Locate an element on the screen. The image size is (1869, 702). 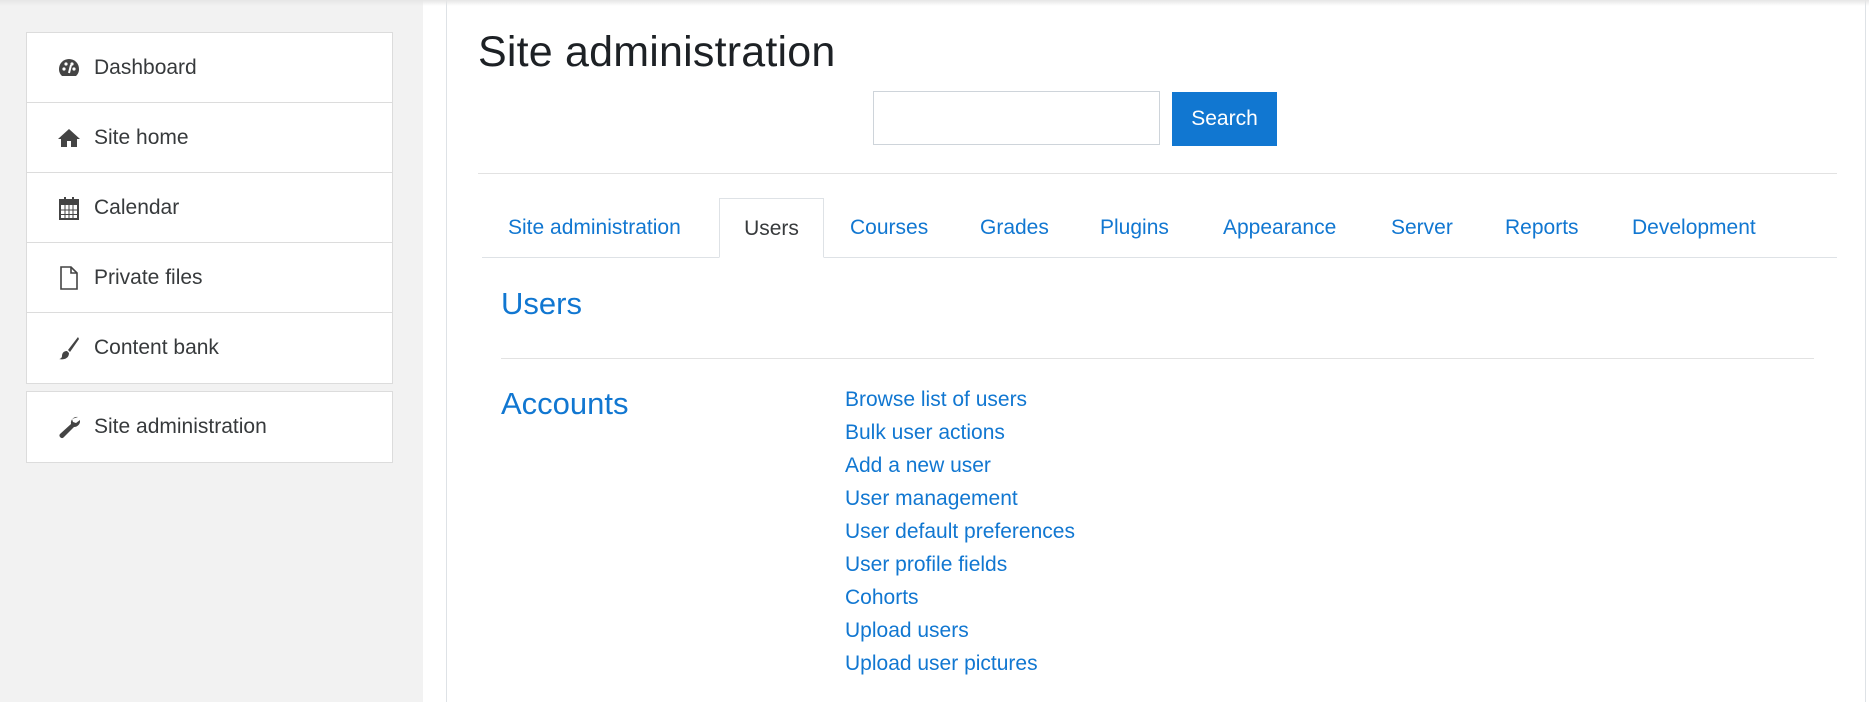
link-user-profile-fields: User profile fields is located at coordinates (960, 568).